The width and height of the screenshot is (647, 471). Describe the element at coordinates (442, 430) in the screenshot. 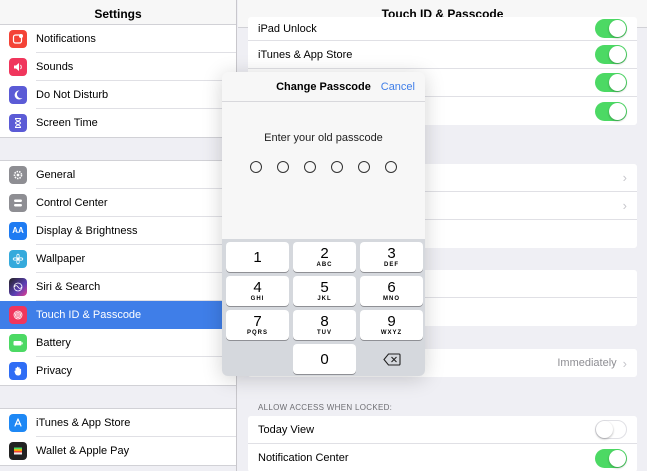

I see `today-view-row: Today View` at that location.